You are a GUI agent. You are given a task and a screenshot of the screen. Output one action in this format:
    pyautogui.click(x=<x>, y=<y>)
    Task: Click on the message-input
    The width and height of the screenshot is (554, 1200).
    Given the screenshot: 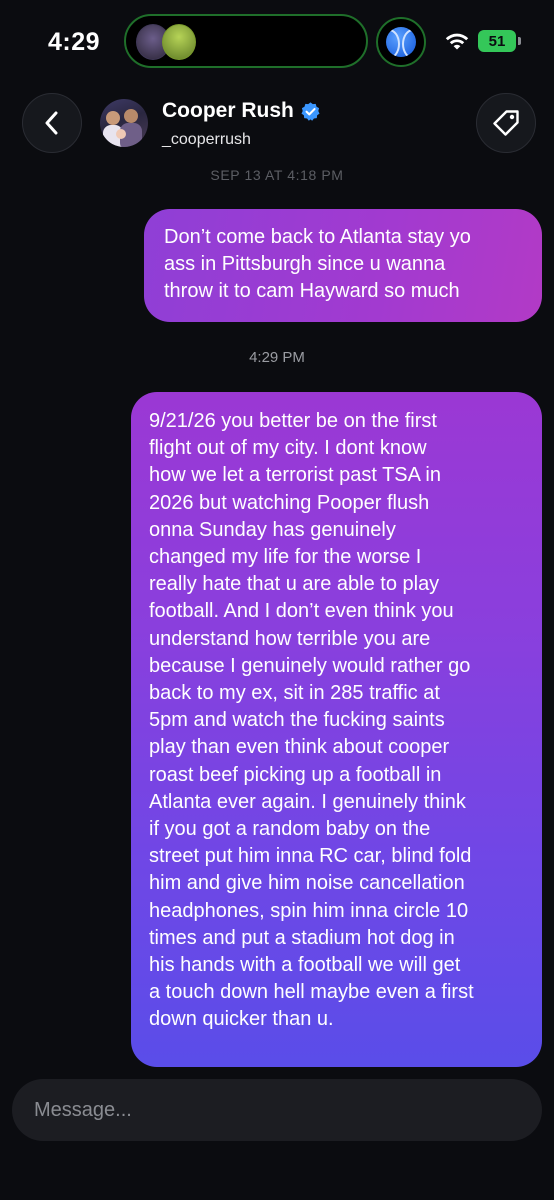 What is the action you would take?
    pyautogui.click(x=279, y=1110)
    